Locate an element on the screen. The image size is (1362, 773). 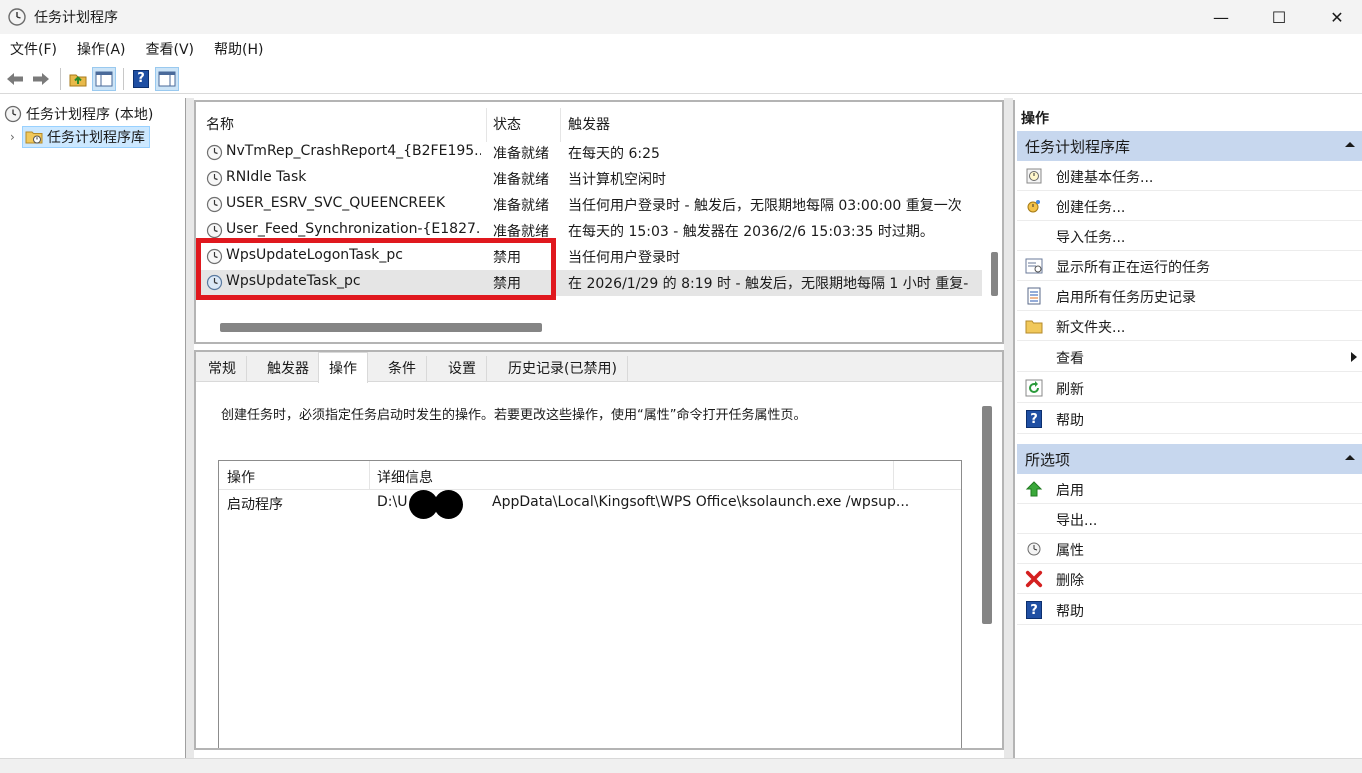
tab-settings: 设置 is located at coordinates (462, 369).